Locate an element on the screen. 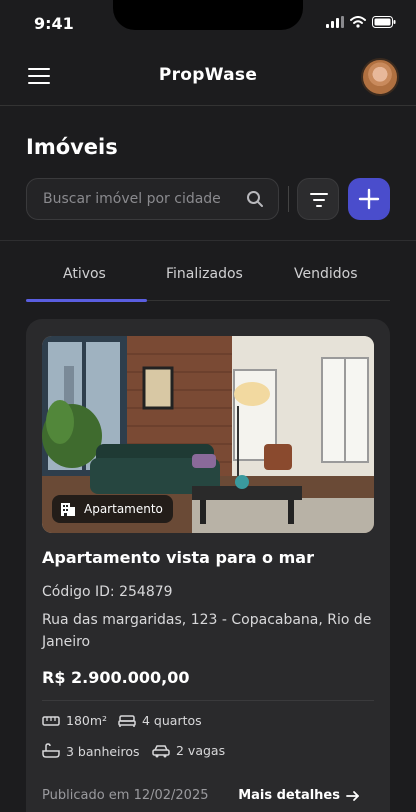 The width and height of the screenshot is (416, 812). search-icon is located at coordinates (255, 199).